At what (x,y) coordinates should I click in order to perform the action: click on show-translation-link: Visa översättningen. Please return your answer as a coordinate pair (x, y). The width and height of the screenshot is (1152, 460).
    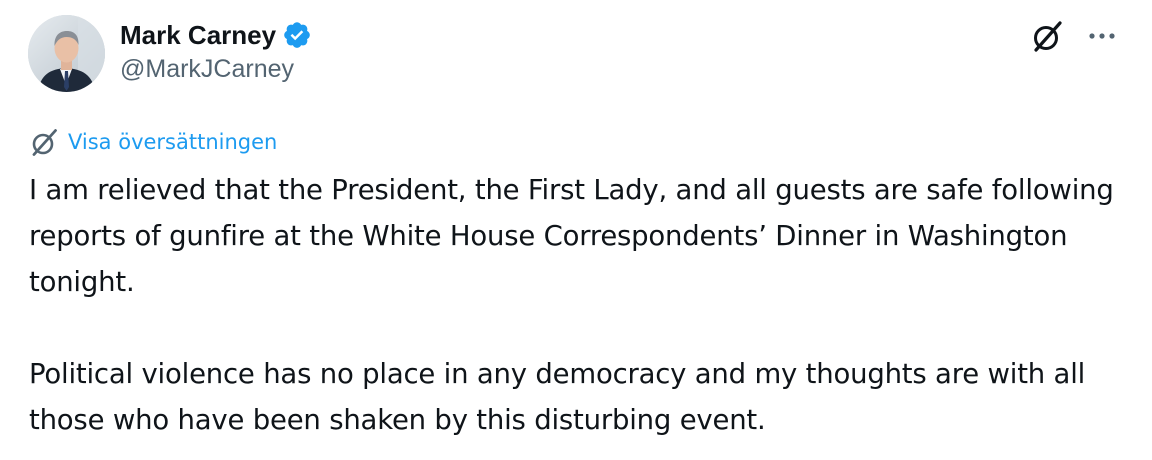
    Looking at the image, I should click on (153, 142).